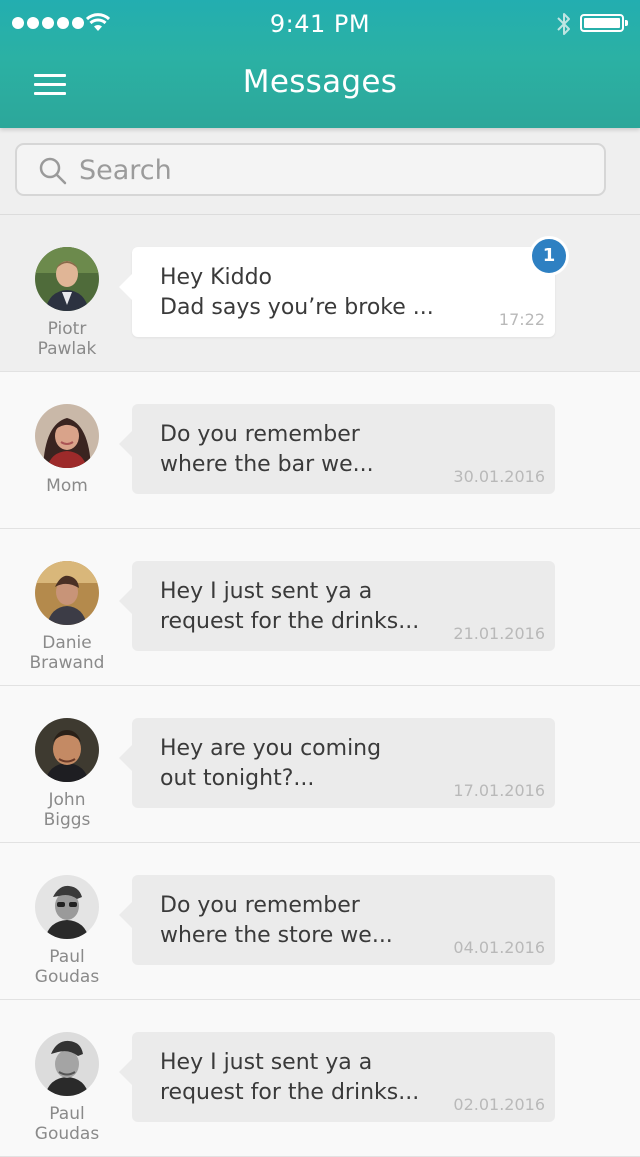  Describe the element at coordinates (329, 170) in the screenshot. I see `search-input` at that location.